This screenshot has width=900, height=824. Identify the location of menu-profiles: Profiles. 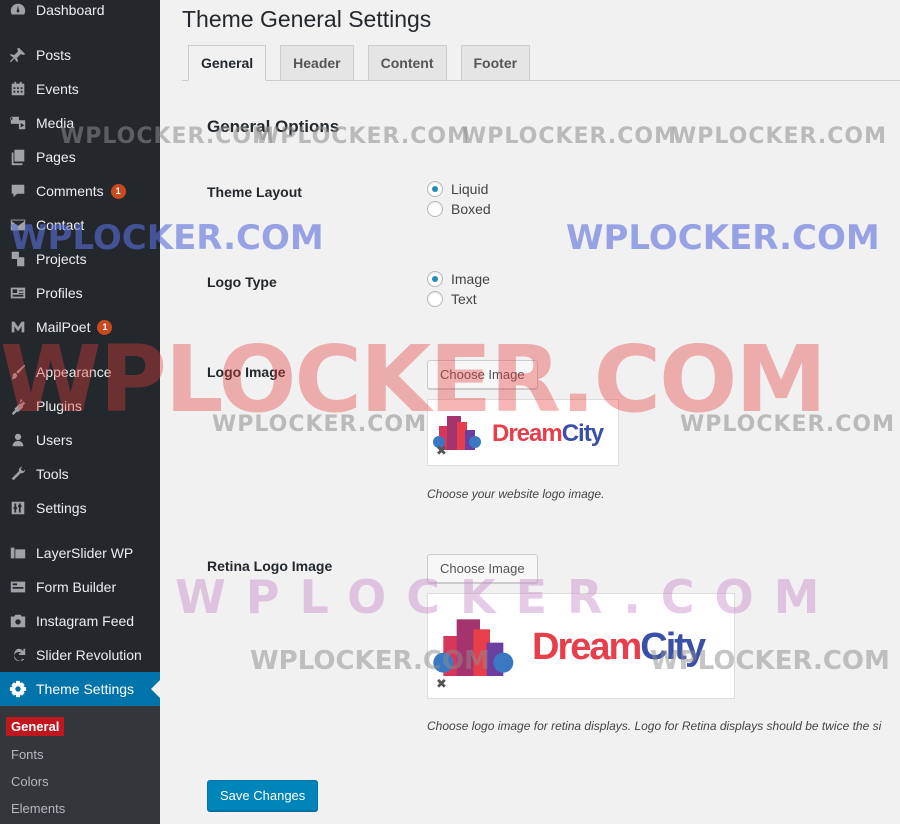
(80, 293).